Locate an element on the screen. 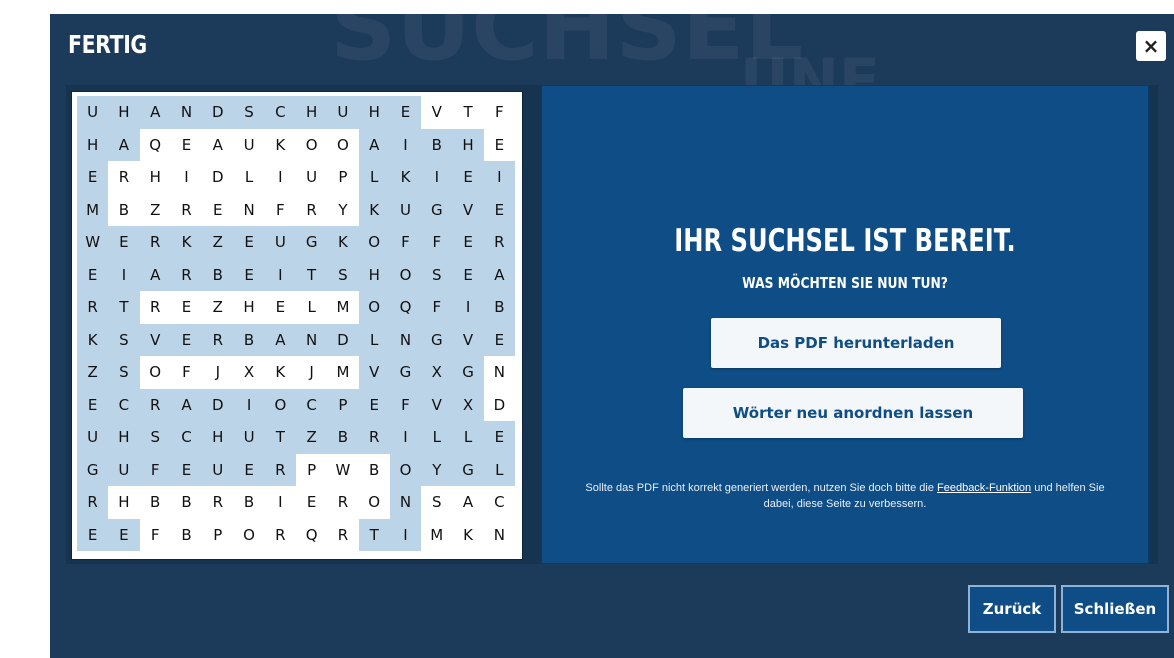  grid-cell: Z is located at coordinates (218, 242).